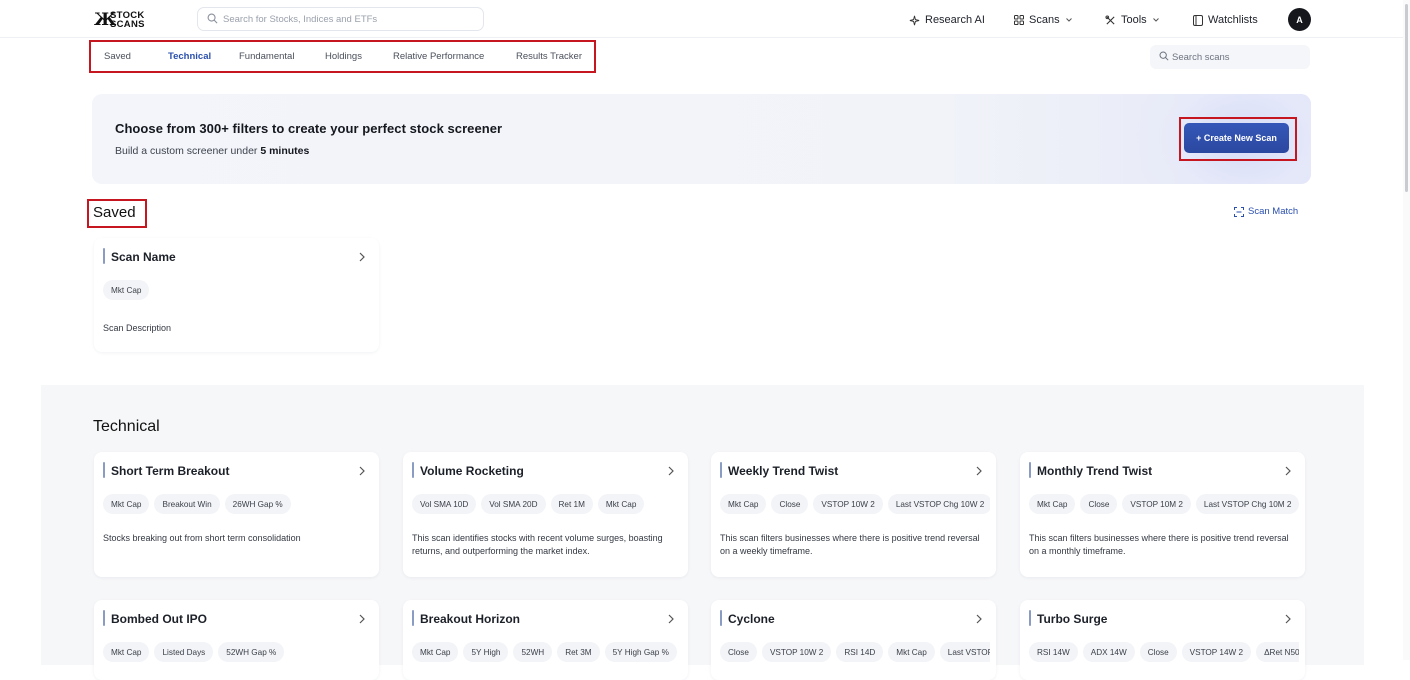  I want to click on tab-saved: Saved, so click(117, 56).